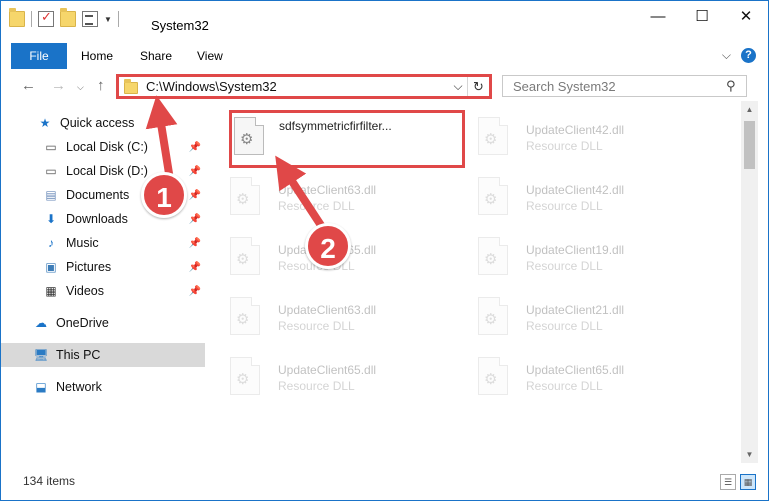 The image size is (769, 501). Describe the element at coordinates (51, 195) in the screenshot. I see `documents-icon: ▤` at that location.